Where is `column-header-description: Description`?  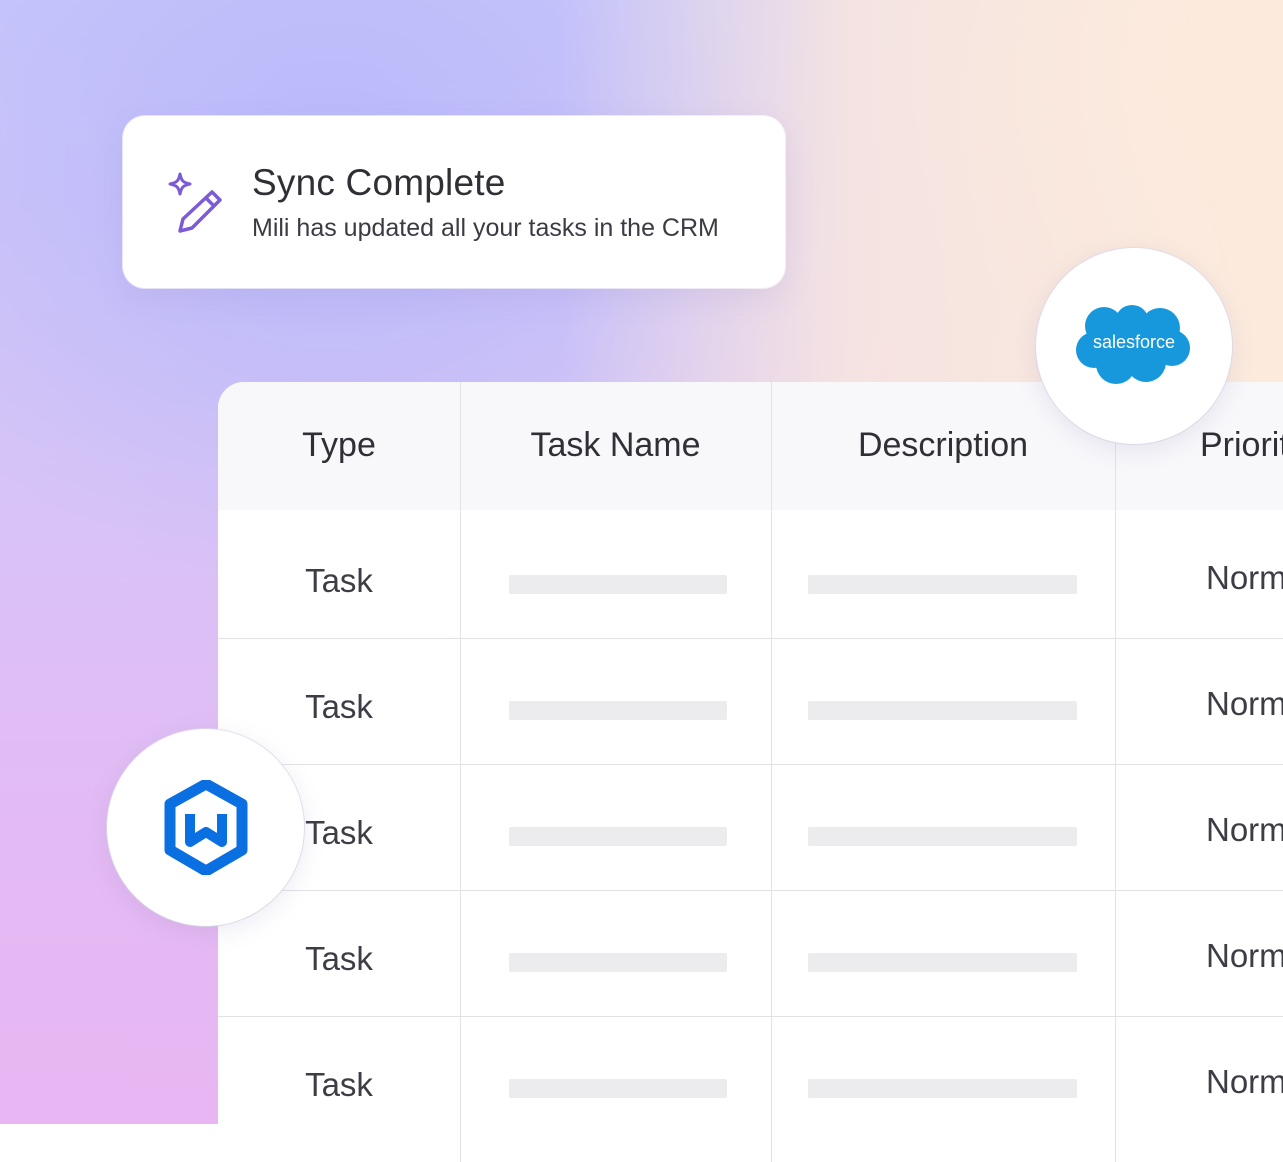
column-header-description: Description is located at coordinates (943, 445).